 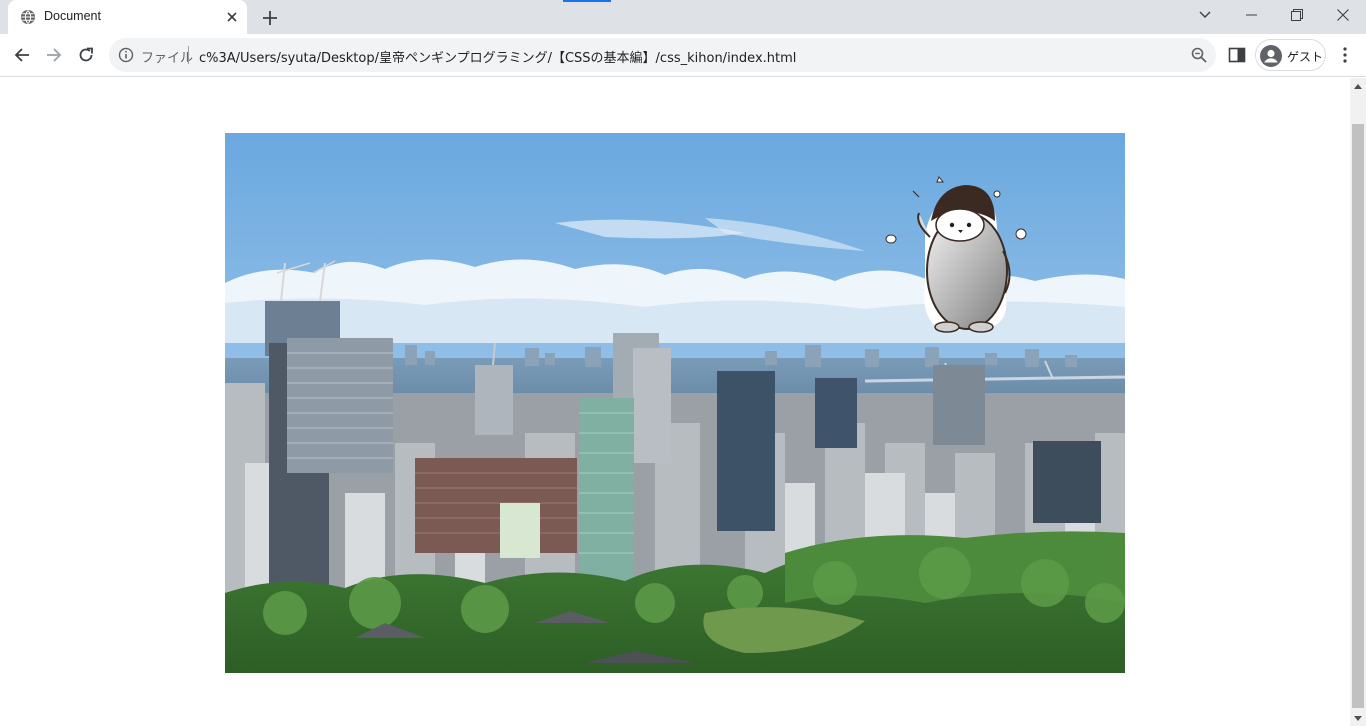 I want to click on reload-button, so click(x=86, y=55).